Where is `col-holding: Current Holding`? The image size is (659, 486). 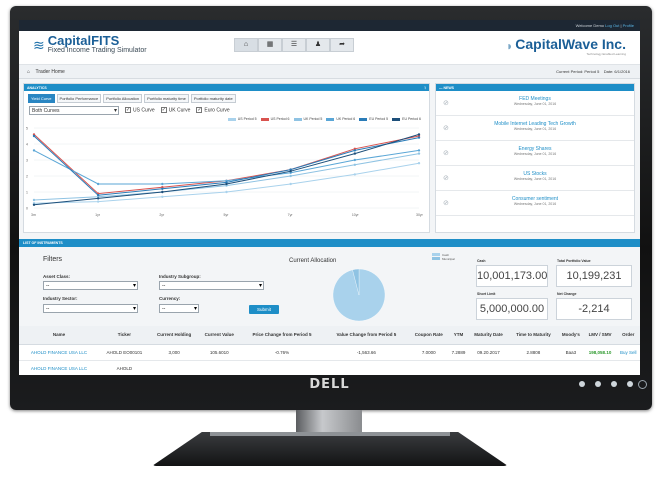
col-holding: Current Holding is located at coordinates (174, 335).